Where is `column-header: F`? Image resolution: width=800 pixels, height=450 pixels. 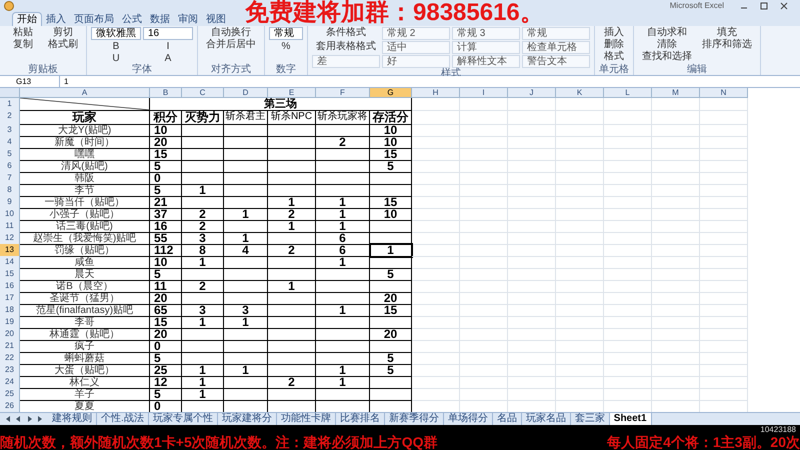 column-header: F is located at coordinates (343, 93).